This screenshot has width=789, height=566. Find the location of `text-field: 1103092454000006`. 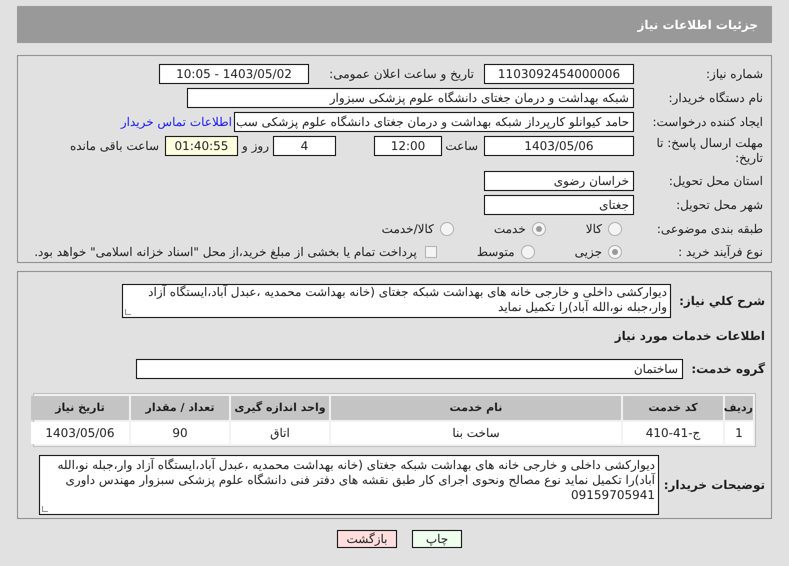

text-field: 1103092454000006 is located at coordinates (559, 74).